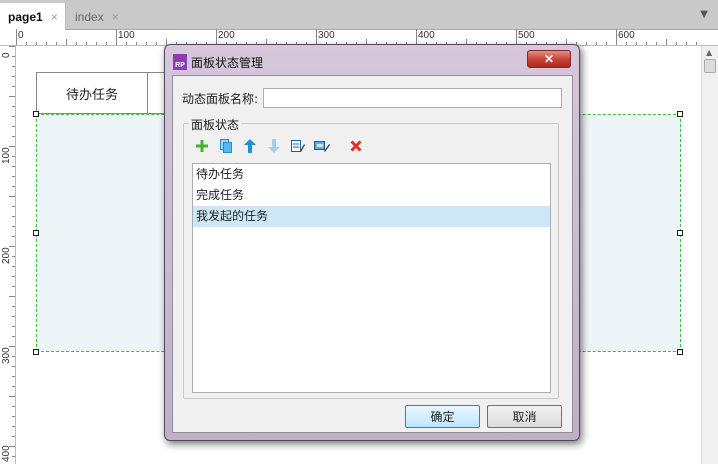  What do you see at coordinates (6, 255) in the screenshot?
I see `ruler-label: 200` at bounding box center [6, 255].